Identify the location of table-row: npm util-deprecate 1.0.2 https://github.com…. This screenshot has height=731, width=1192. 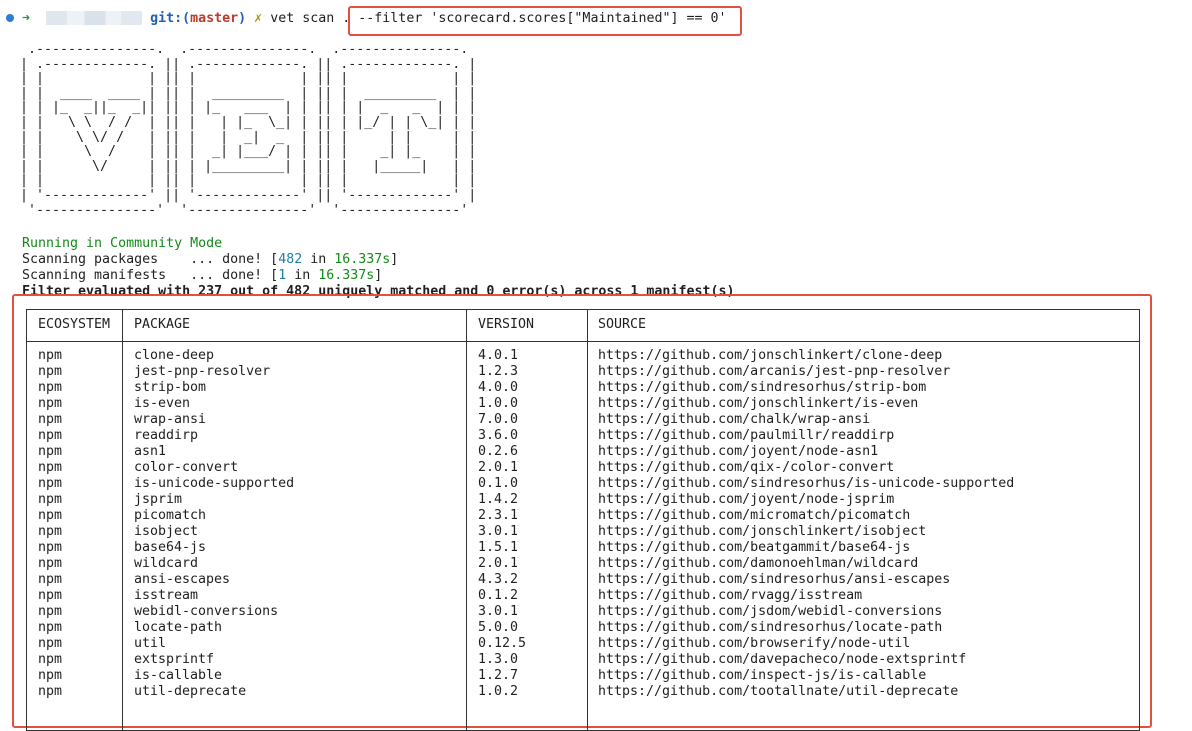
(583, 692).